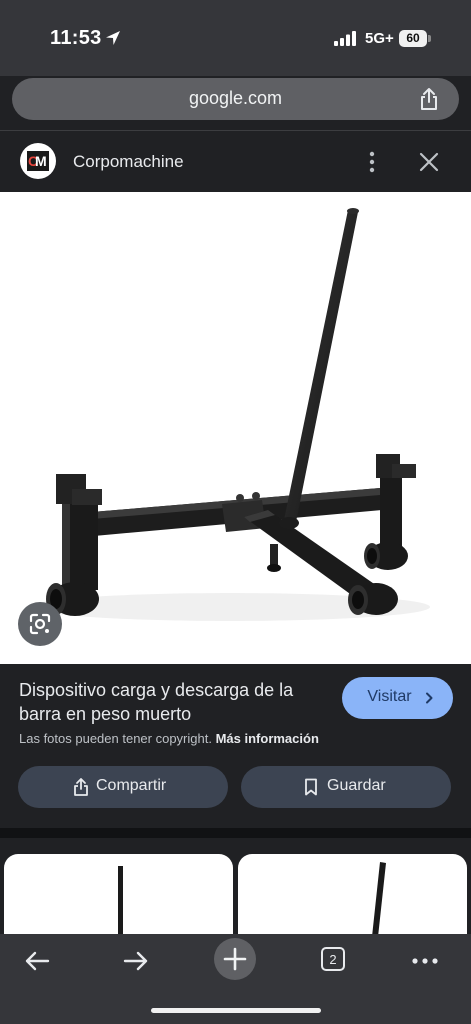 This screenshot has width=471, height=1024. I want to click on lens-icon, so click(40, 624).